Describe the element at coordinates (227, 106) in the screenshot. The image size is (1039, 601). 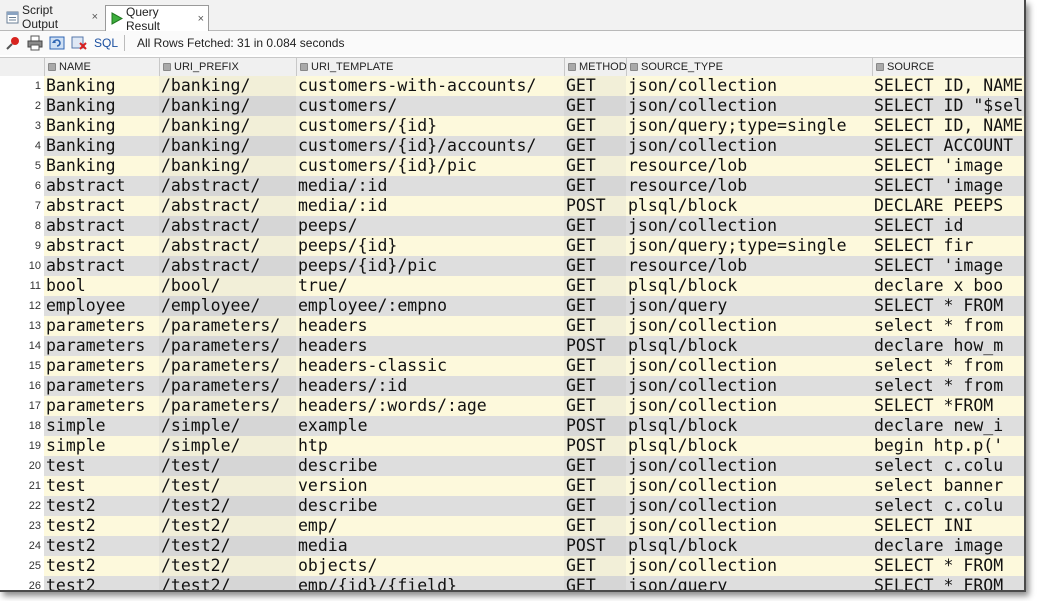
I see `cell-uri-prefix: /banking/` at that location.